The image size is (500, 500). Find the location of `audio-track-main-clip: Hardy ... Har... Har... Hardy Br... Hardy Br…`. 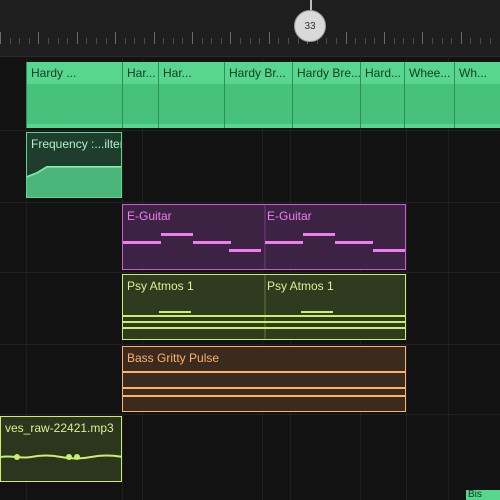

audio-track-main-clip: Hardy ... Har... Har... Hardy Br... Hardy Br… is located at coordinates (263, 95).